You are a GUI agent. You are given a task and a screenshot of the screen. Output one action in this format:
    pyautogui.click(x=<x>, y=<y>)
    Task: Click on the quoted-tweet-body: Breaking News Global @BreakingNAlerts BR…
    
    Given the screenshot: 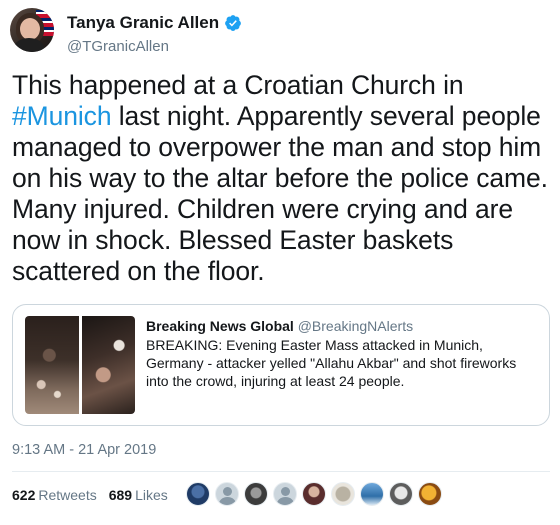 What is the action you would take?
    pyautogui.click(x=343, y=353)
    